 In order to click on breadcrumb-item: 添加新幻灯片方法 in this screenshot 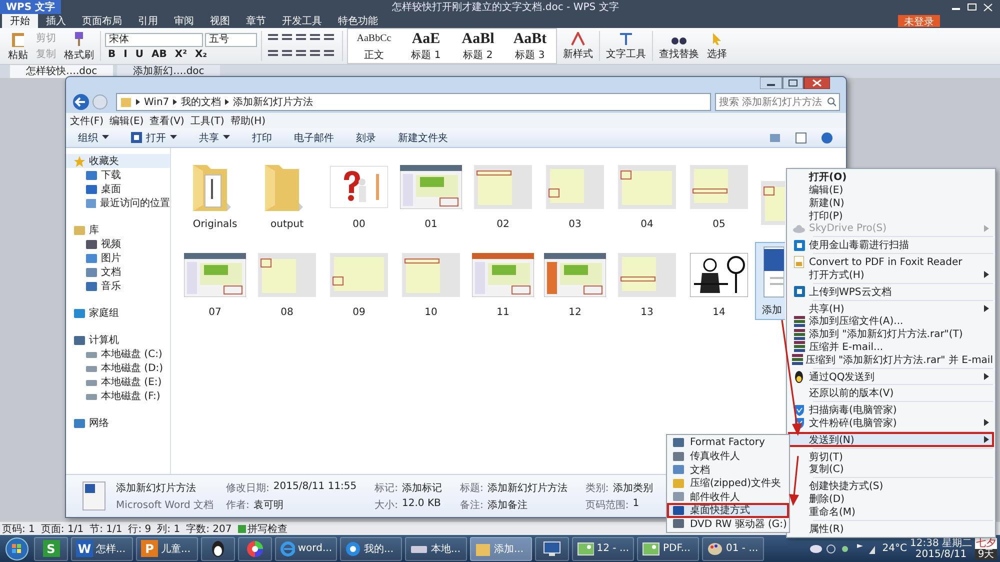, I will do `click(273, 102)`.